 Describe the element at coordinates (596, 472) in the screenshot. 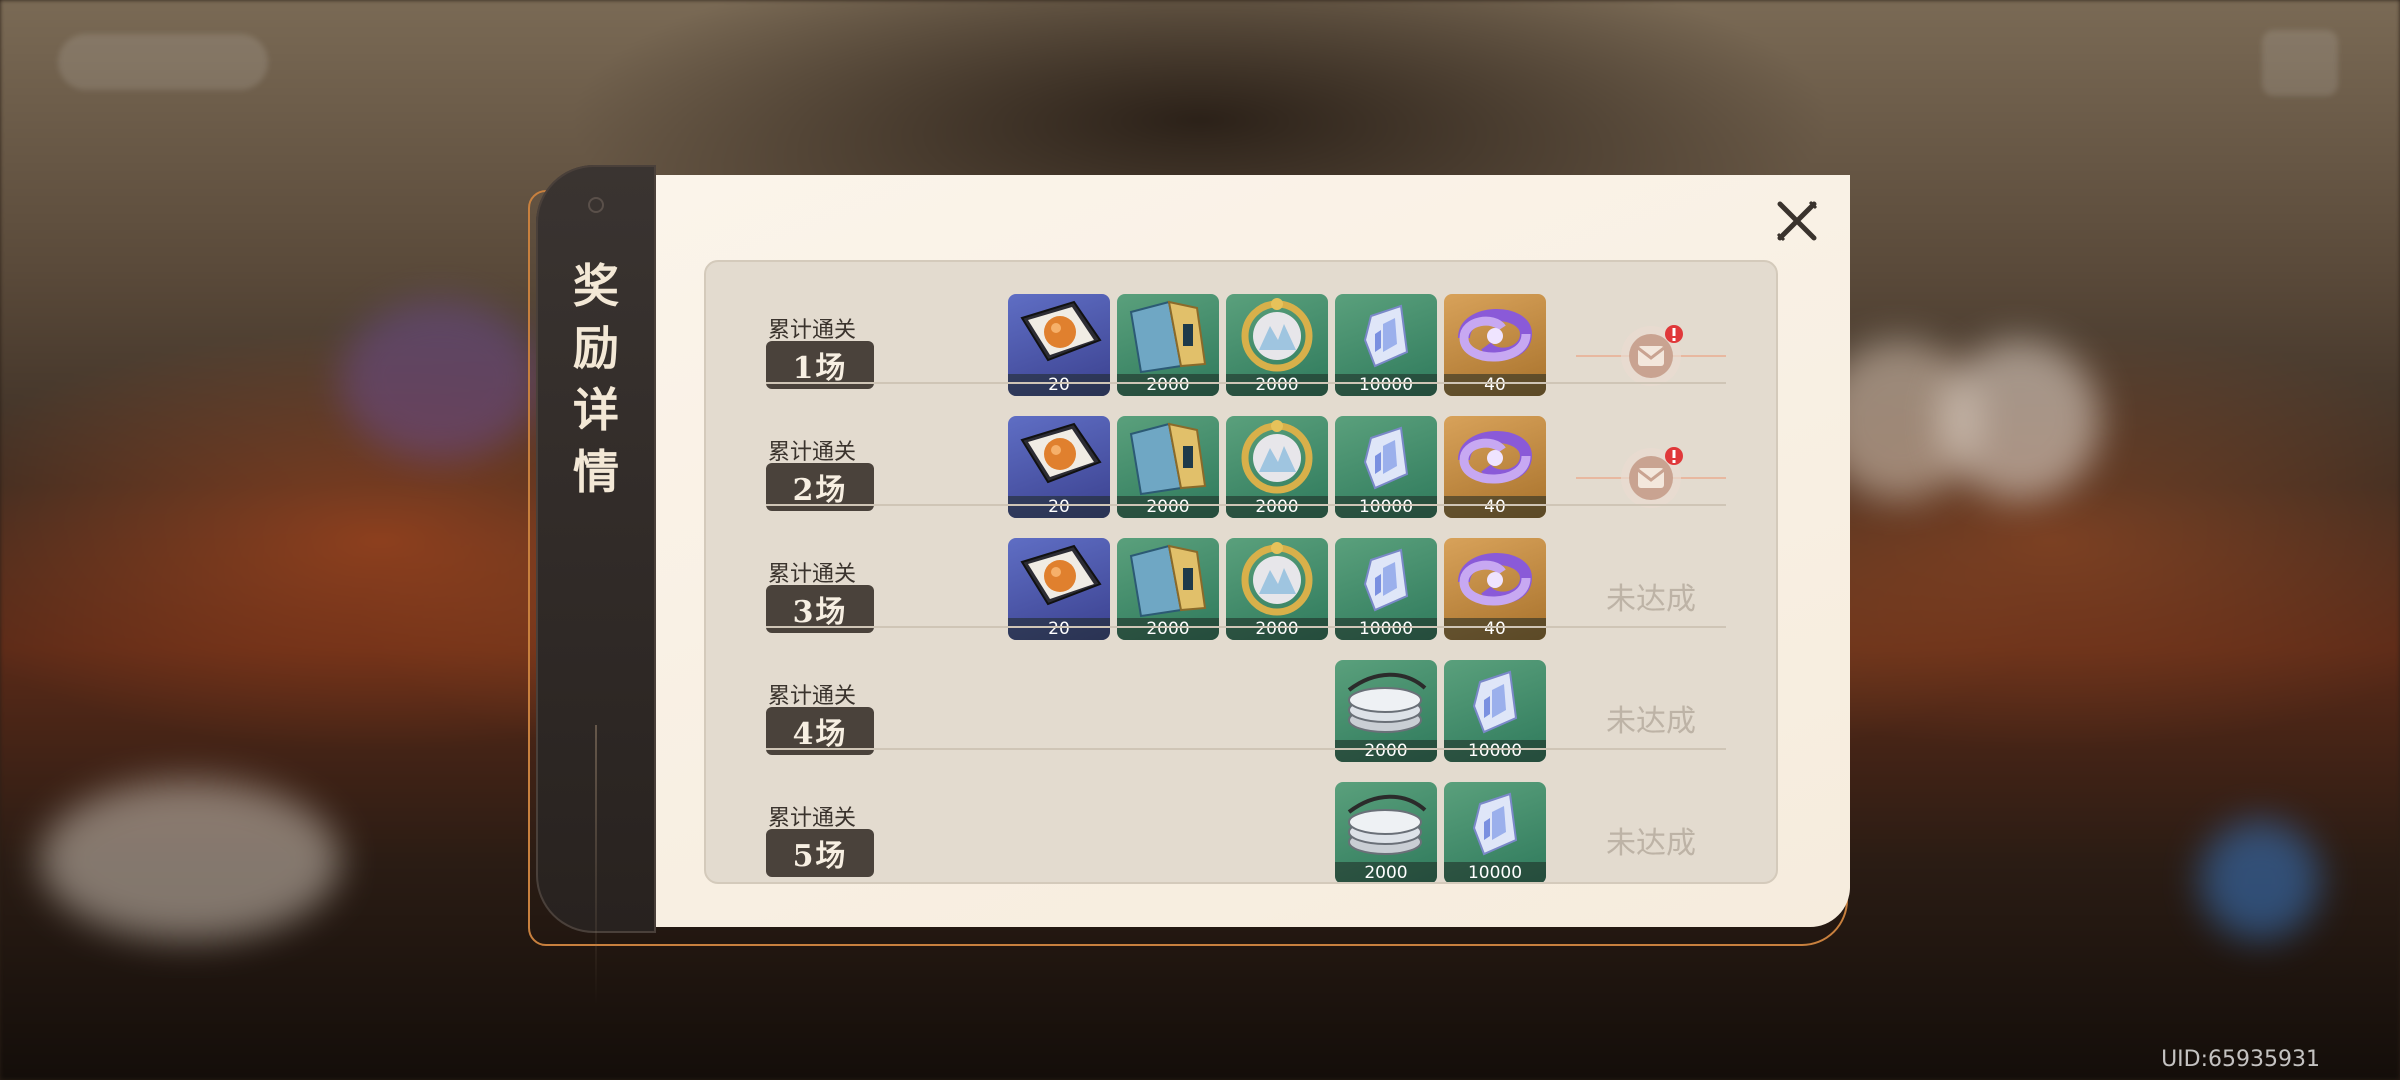

I see `title-char: 情` at that location.